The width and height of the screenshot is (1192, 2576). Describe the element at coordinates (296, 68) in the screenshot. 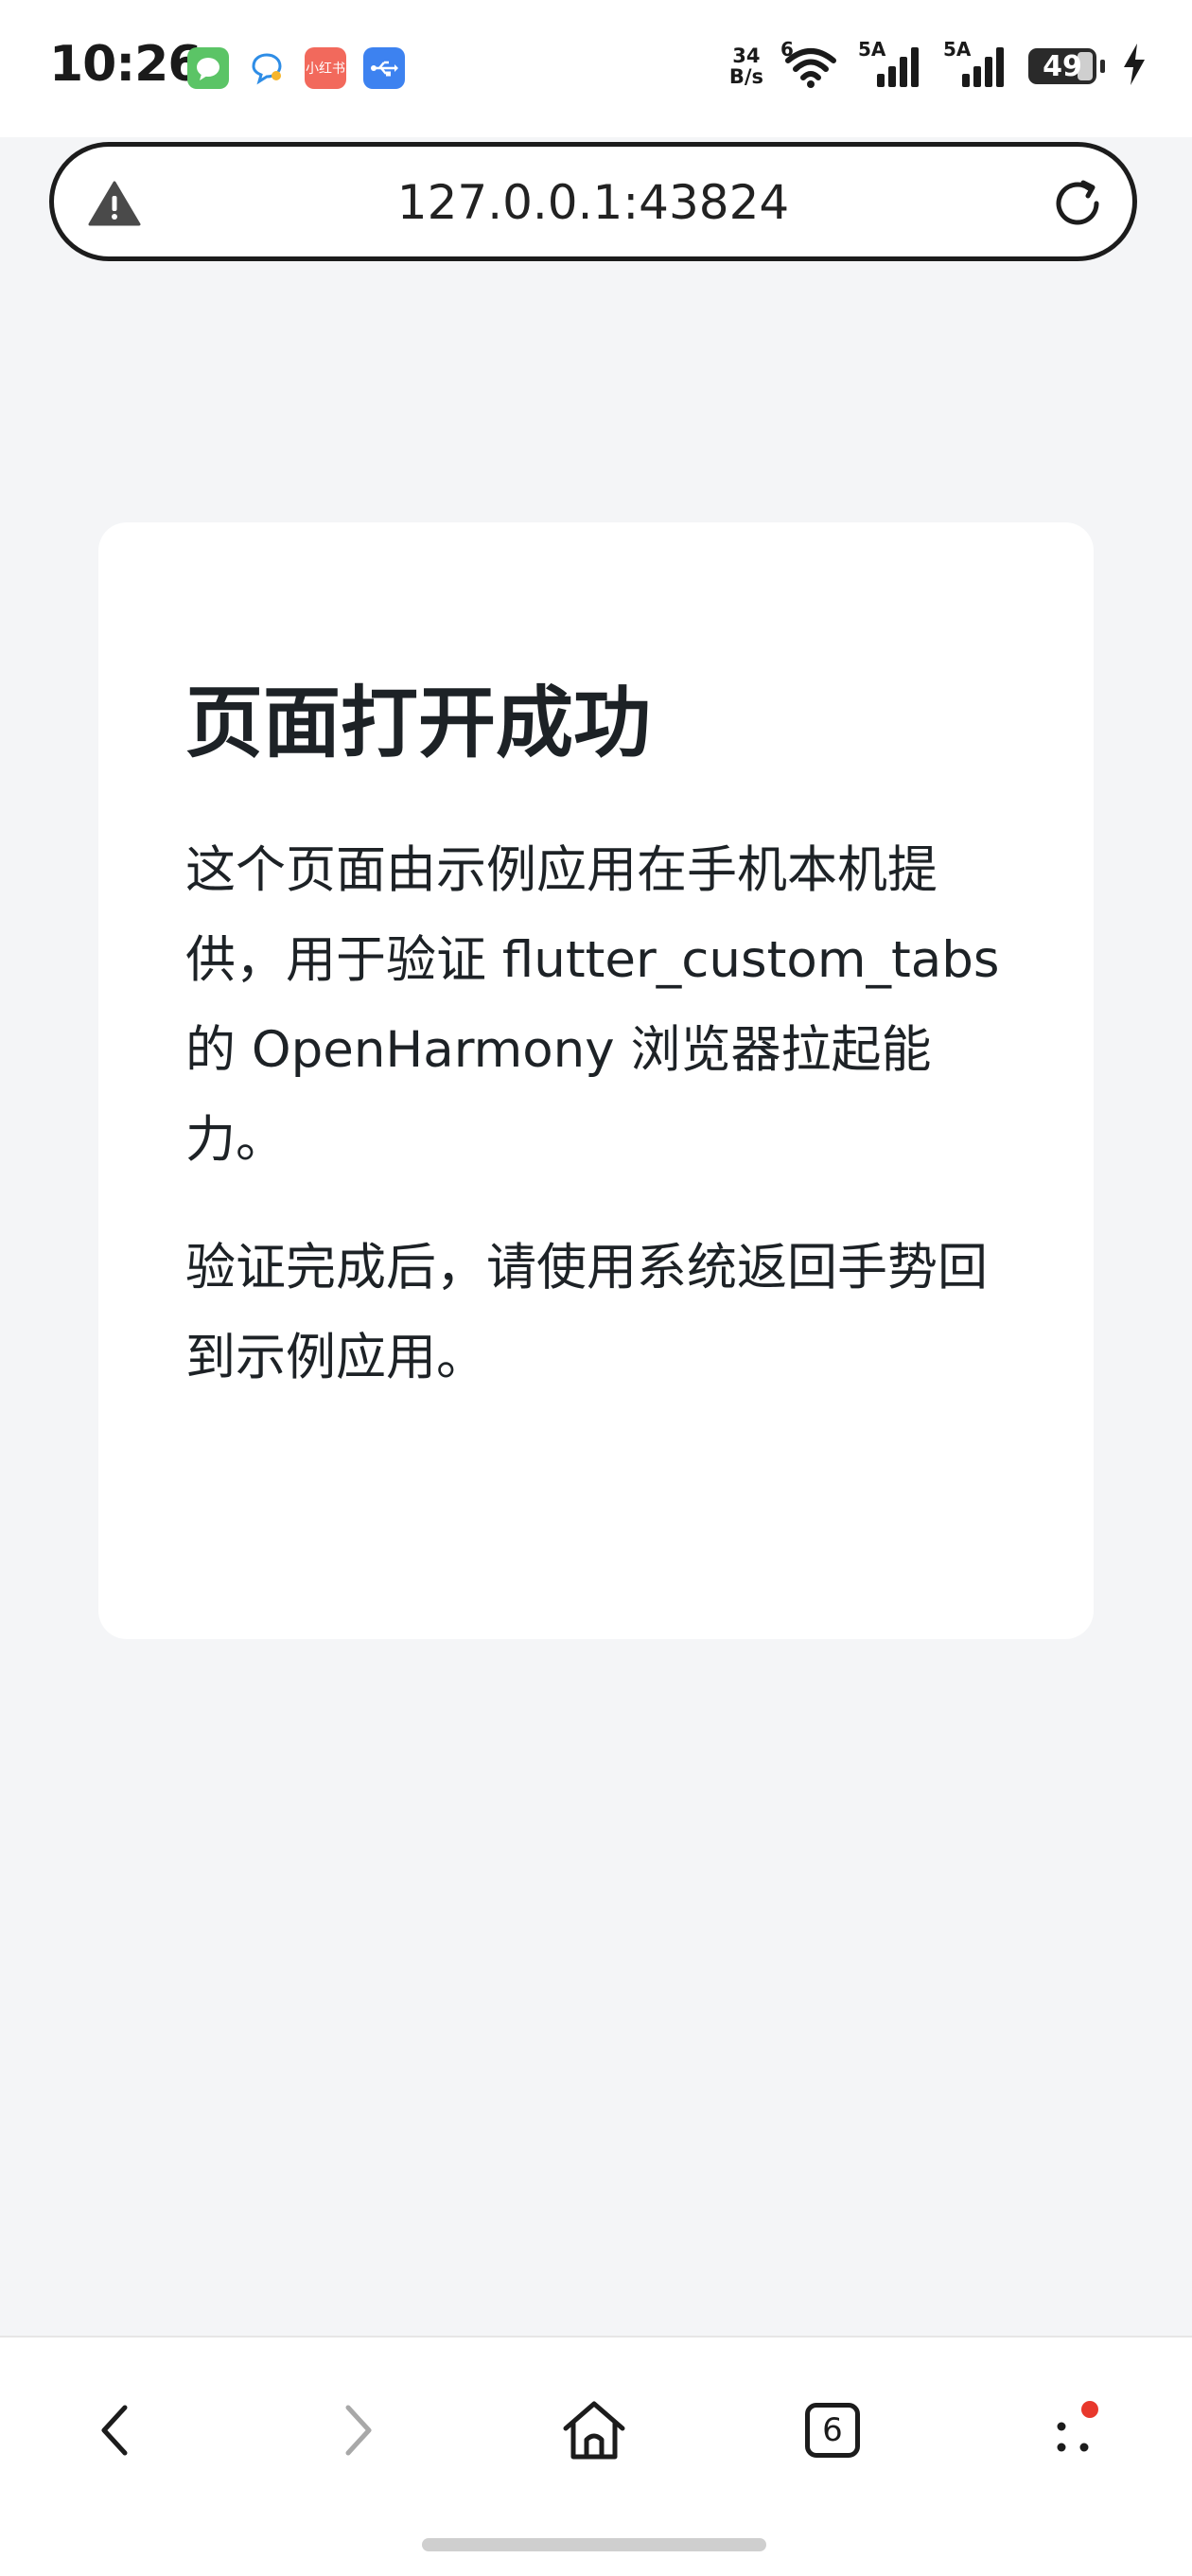

I see `notification-icons: 小红书` at that location.